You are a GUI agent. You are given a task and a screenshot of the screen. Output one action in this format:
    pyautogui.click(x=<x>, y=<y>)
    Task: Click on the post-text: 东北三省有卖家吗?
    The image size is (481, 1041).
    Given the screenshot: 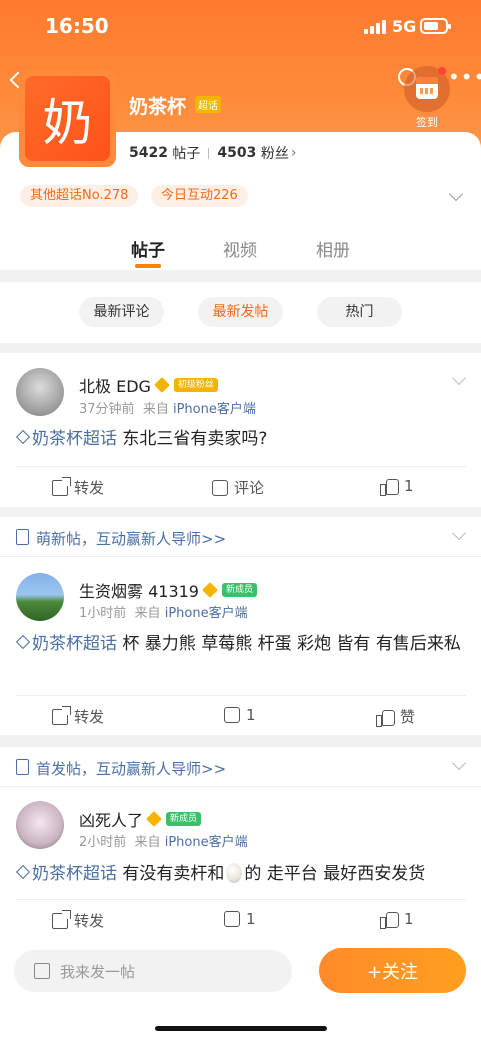 What is the action you would take?
    pyautogui.click(x=195, y=439)
    